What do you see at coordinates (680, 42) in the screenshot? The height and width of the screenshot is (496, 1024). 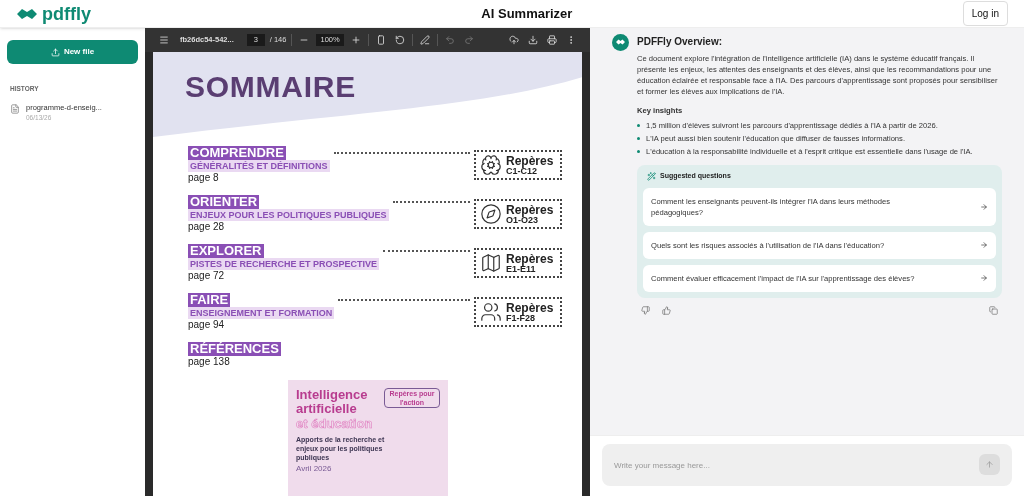 I see `overview-title: PDFFly Overview:` at bounding box center [680, 42].